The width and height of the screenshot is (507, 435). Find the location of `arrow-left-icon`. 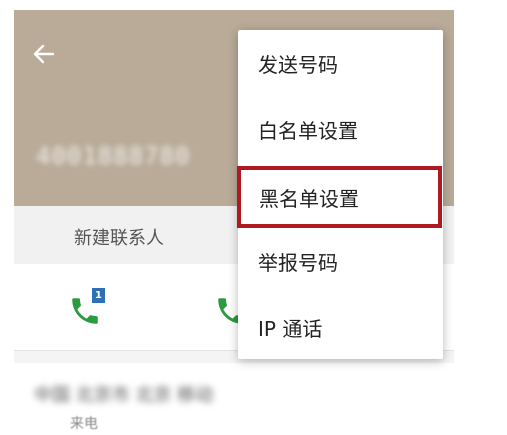

arrow-left-icon is located at coordinates (44, 54).